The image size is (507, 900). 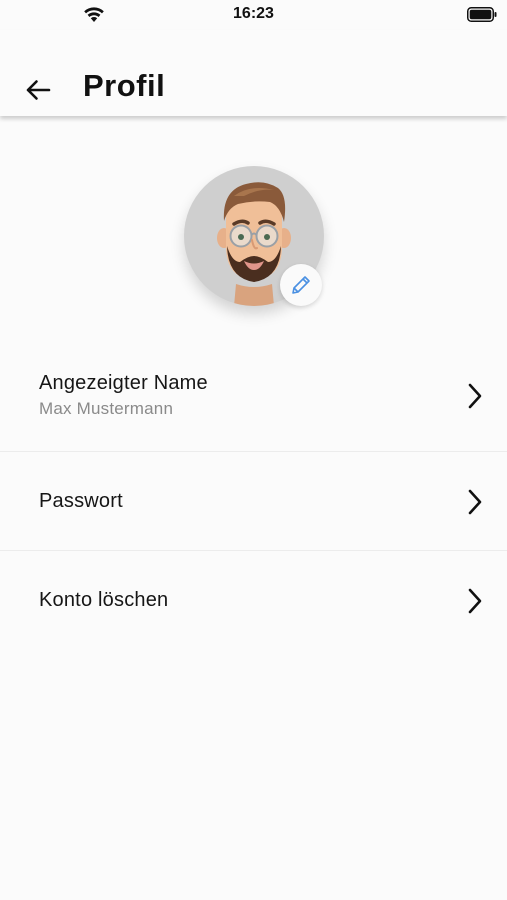 I want to click on back-button, so click(x=38, y=90).